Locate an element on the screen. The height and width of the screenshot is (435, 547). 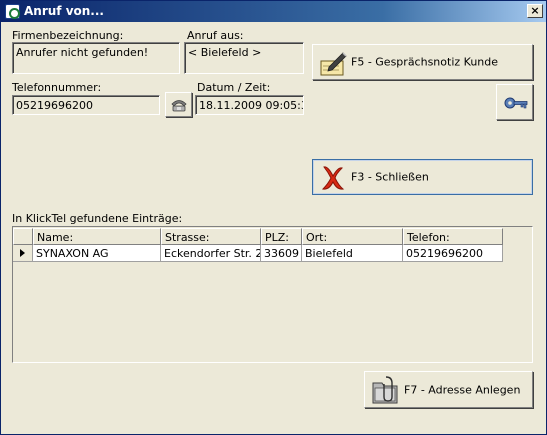
results-label: In KlickTel gefundene Einträge: is located at coordinates (97, 218).